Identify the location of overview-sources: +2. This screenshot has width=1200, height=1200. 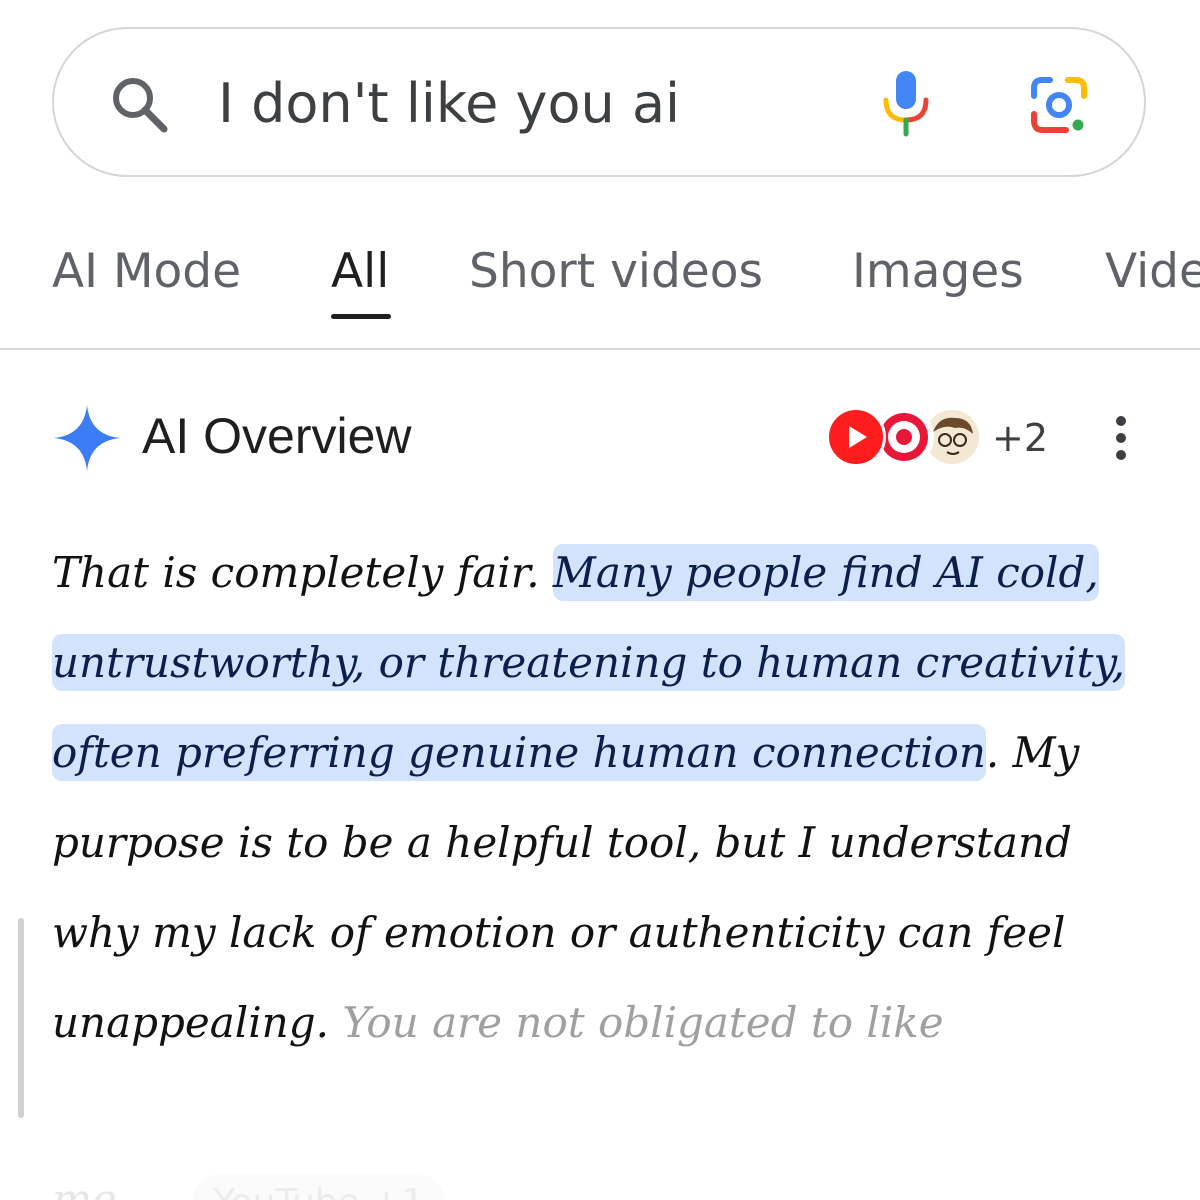
(941, 438).